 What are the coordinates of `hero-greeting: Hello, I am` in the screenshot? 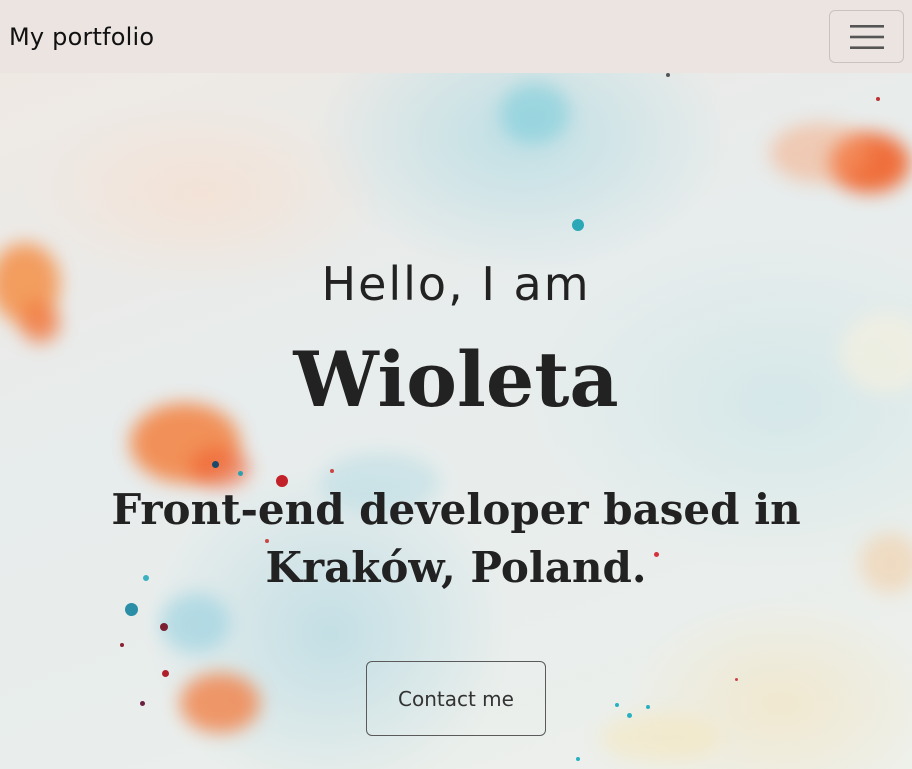 It's located at (456, 284).